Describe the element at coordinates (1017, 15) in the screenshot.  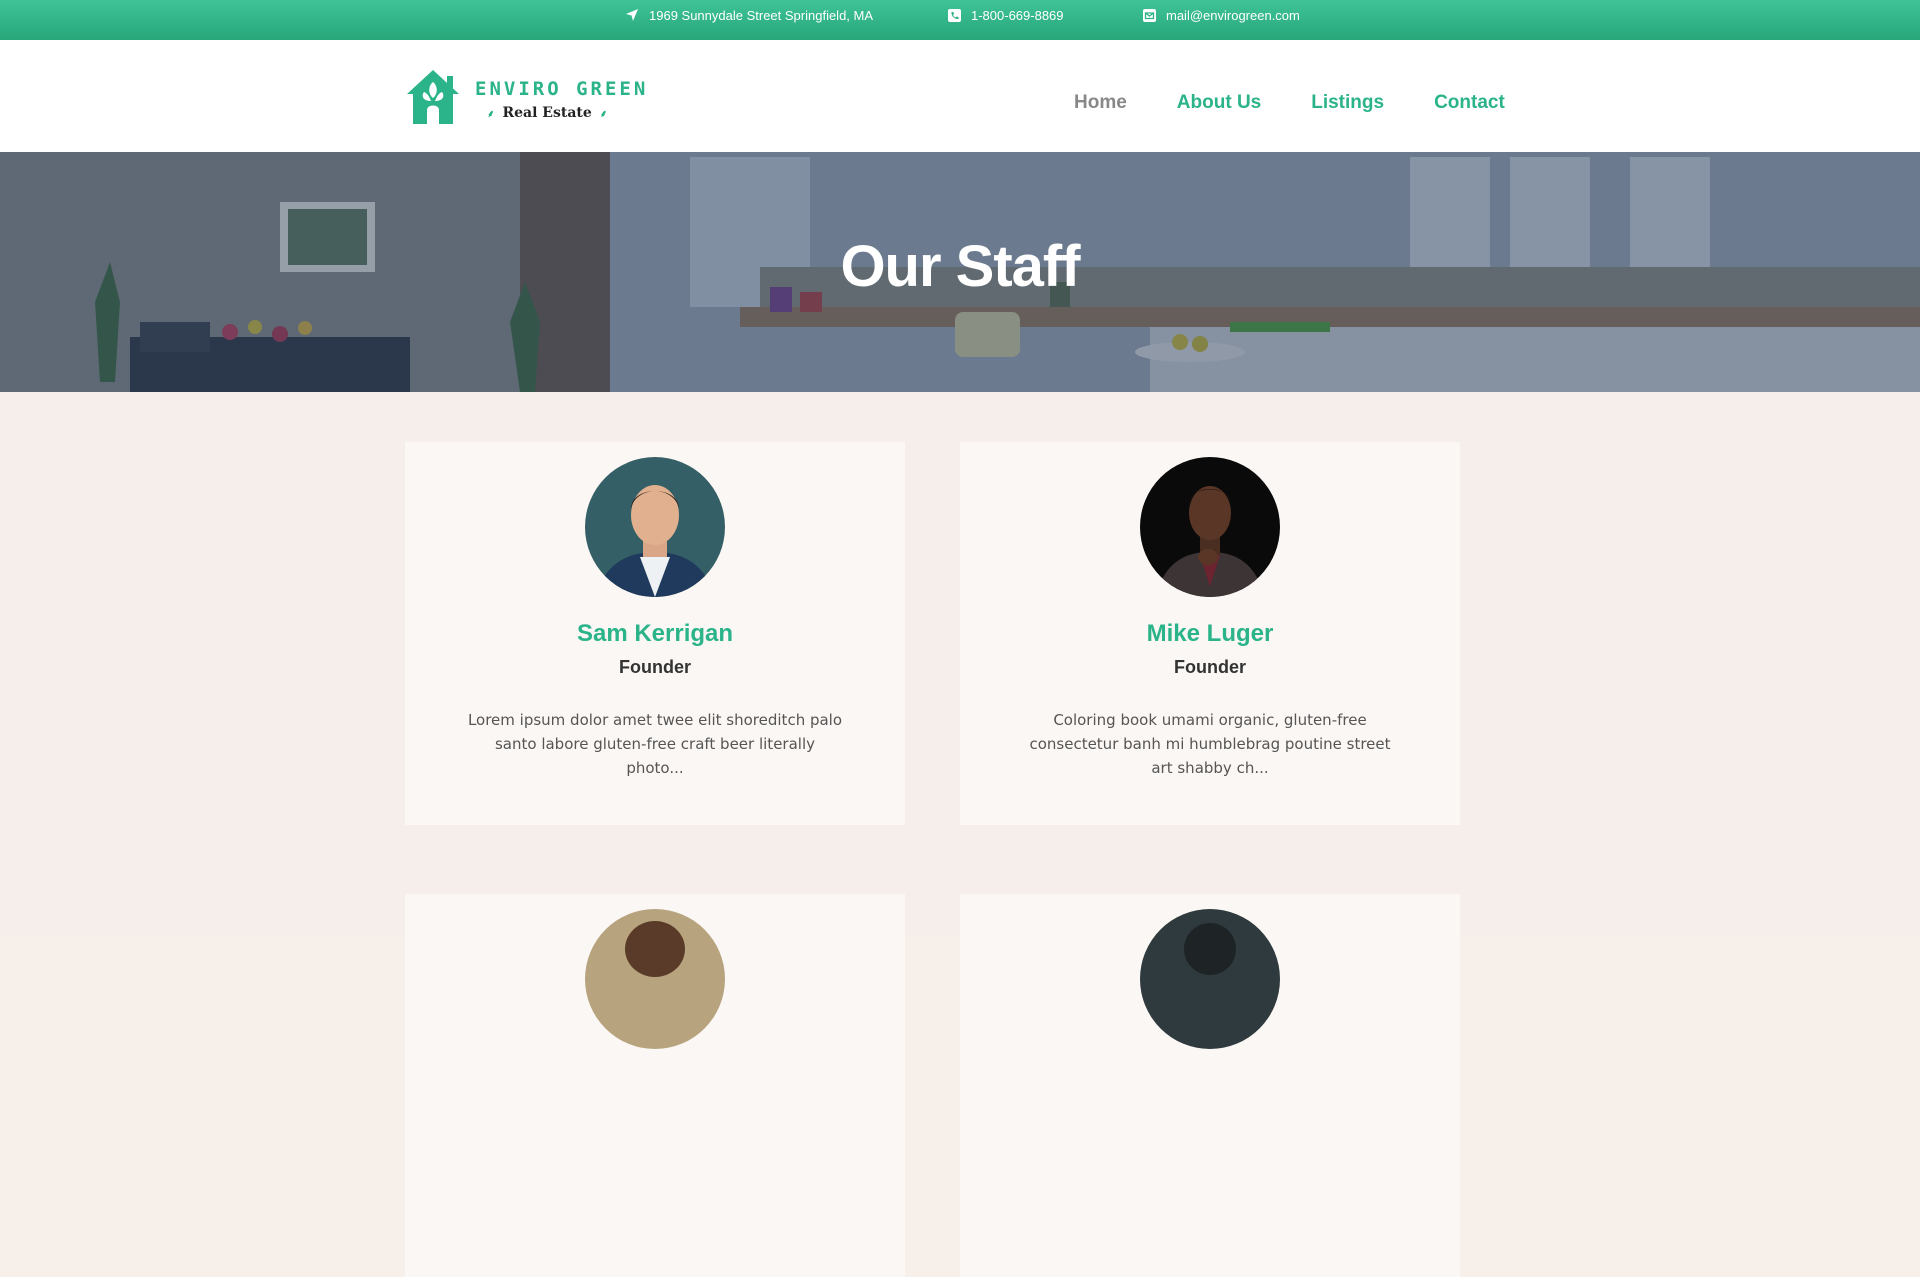
I see `phone-text: 1-800-669-8869` at that location.